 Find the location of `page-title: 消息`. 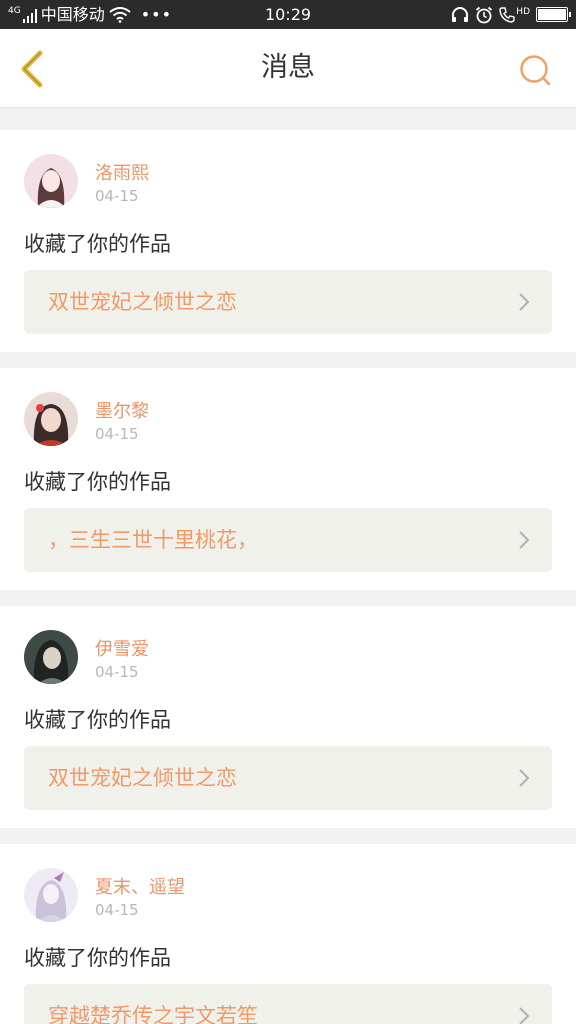

page-title: 消息 is located at coordinates (288, 67).